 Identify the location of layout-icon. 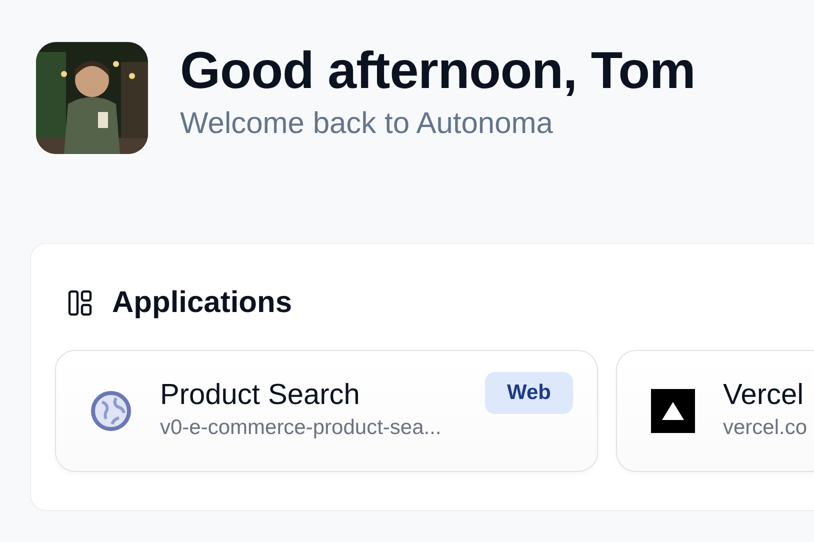
(80, 303).